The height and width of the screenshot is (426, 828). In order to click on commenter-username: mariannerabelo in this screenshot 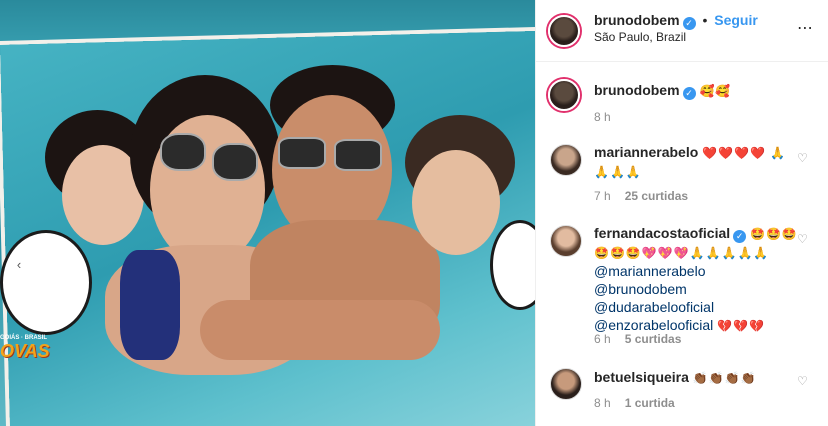, I will do `click(646, 152)`.